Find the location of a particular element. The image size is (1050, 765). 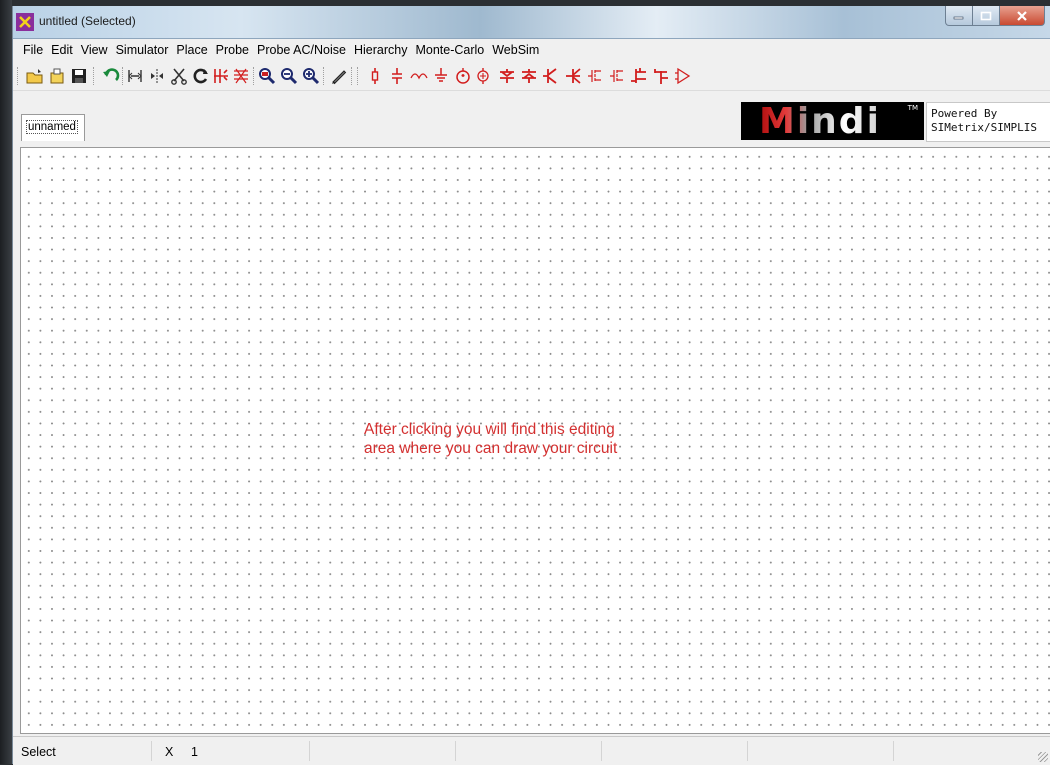

pnp-icon is located at coordinates (573, 76).